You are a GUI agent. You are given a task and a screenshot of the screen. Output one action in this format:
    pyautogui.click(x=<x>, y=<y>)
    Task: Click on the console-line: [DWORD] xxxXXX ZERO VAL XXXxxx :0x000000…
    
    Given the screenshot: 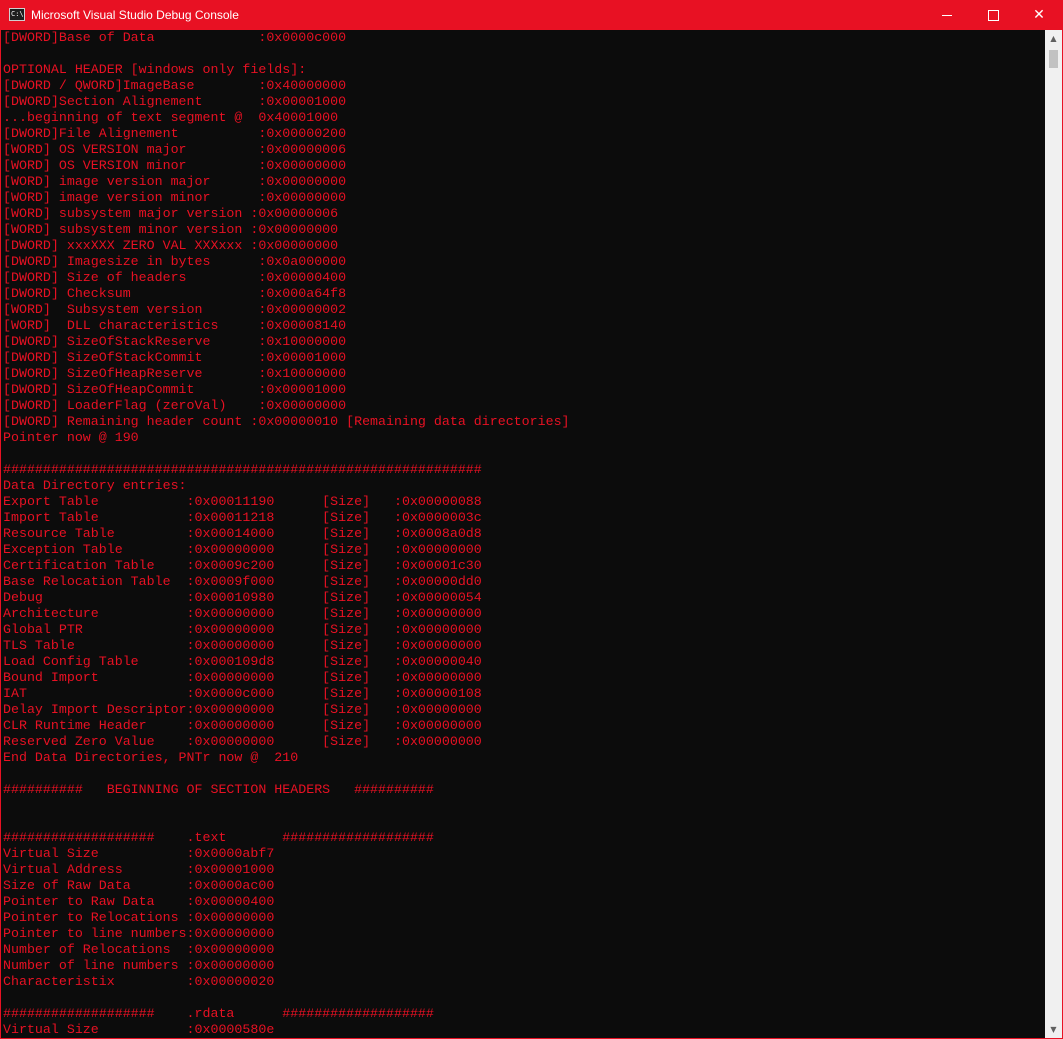 What is the action you would take?
    pyautogui.click(x=171, y=245)
    